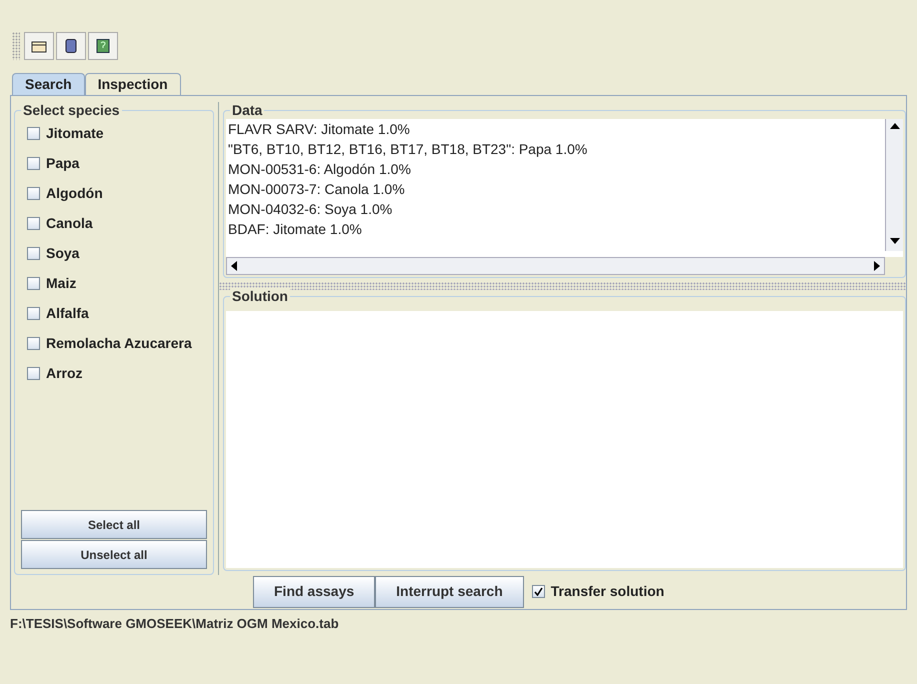 The width and height of the screenshot is (917, 684). What do you see at coordinates (114, 554) in the screenshot?
I see `selection-button: Unselect all` at bounding box center [114, 554].